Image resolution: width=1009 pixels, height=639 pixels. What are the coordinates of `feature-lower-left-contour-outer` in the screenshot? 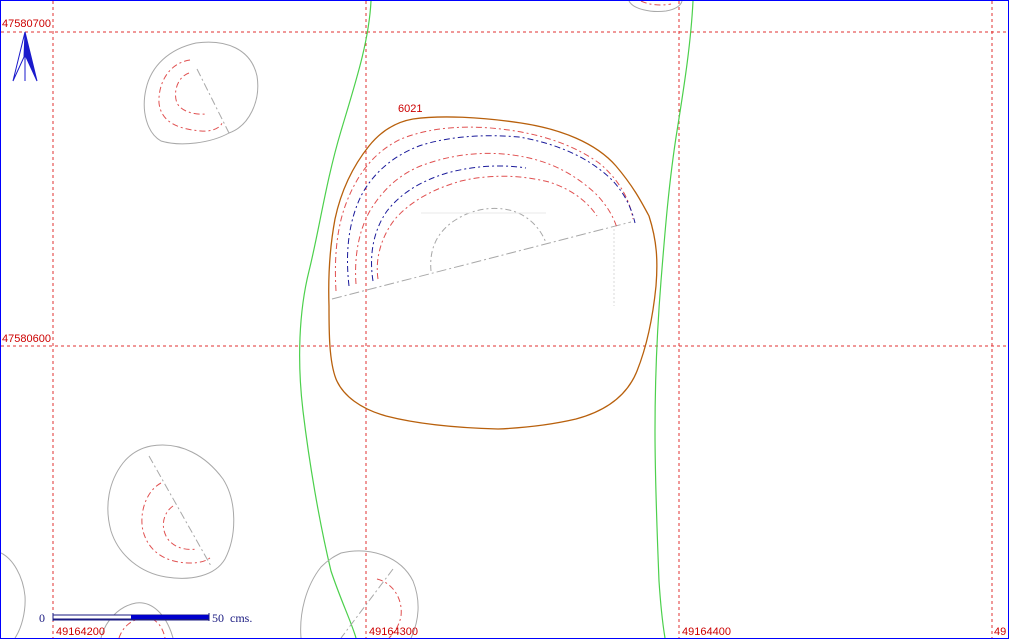 It's located at (176, 523).